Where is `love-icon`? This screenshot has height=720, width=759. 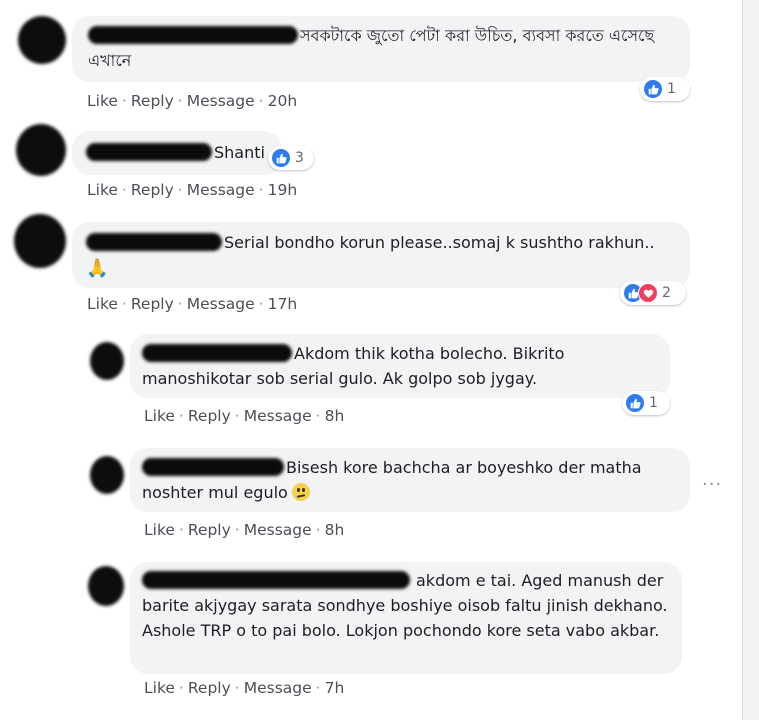 love-icon is located at coordinates (648, 293).